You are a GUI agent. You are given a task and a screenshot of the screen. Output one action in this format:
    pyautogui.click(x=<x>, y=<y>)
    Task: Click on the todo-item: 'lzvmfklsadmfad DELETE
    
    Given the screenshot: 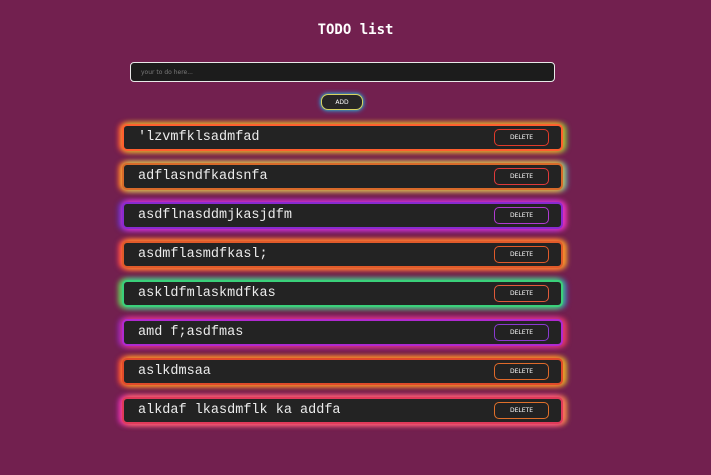 What is the action you would take?
    pyautogui.click(x=342, y=137)
    